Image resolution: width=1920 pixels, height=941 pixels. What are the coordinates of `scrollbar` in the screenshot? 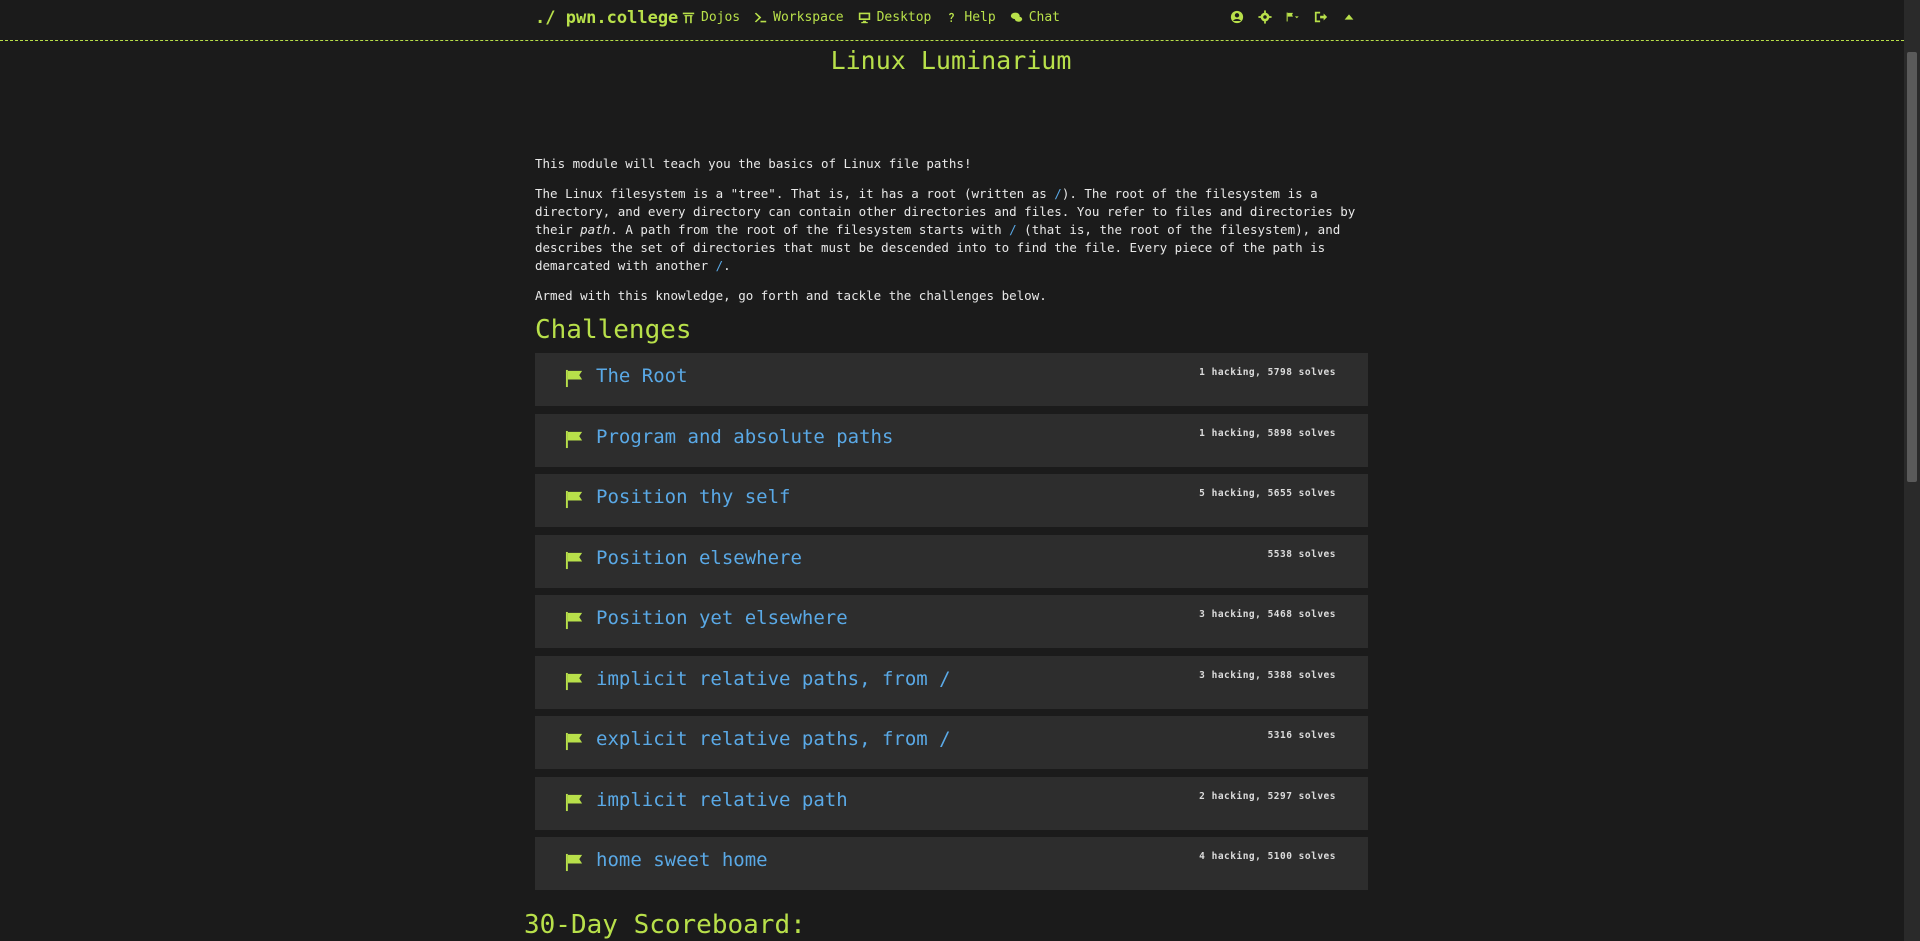 It's located at (1912, 470).